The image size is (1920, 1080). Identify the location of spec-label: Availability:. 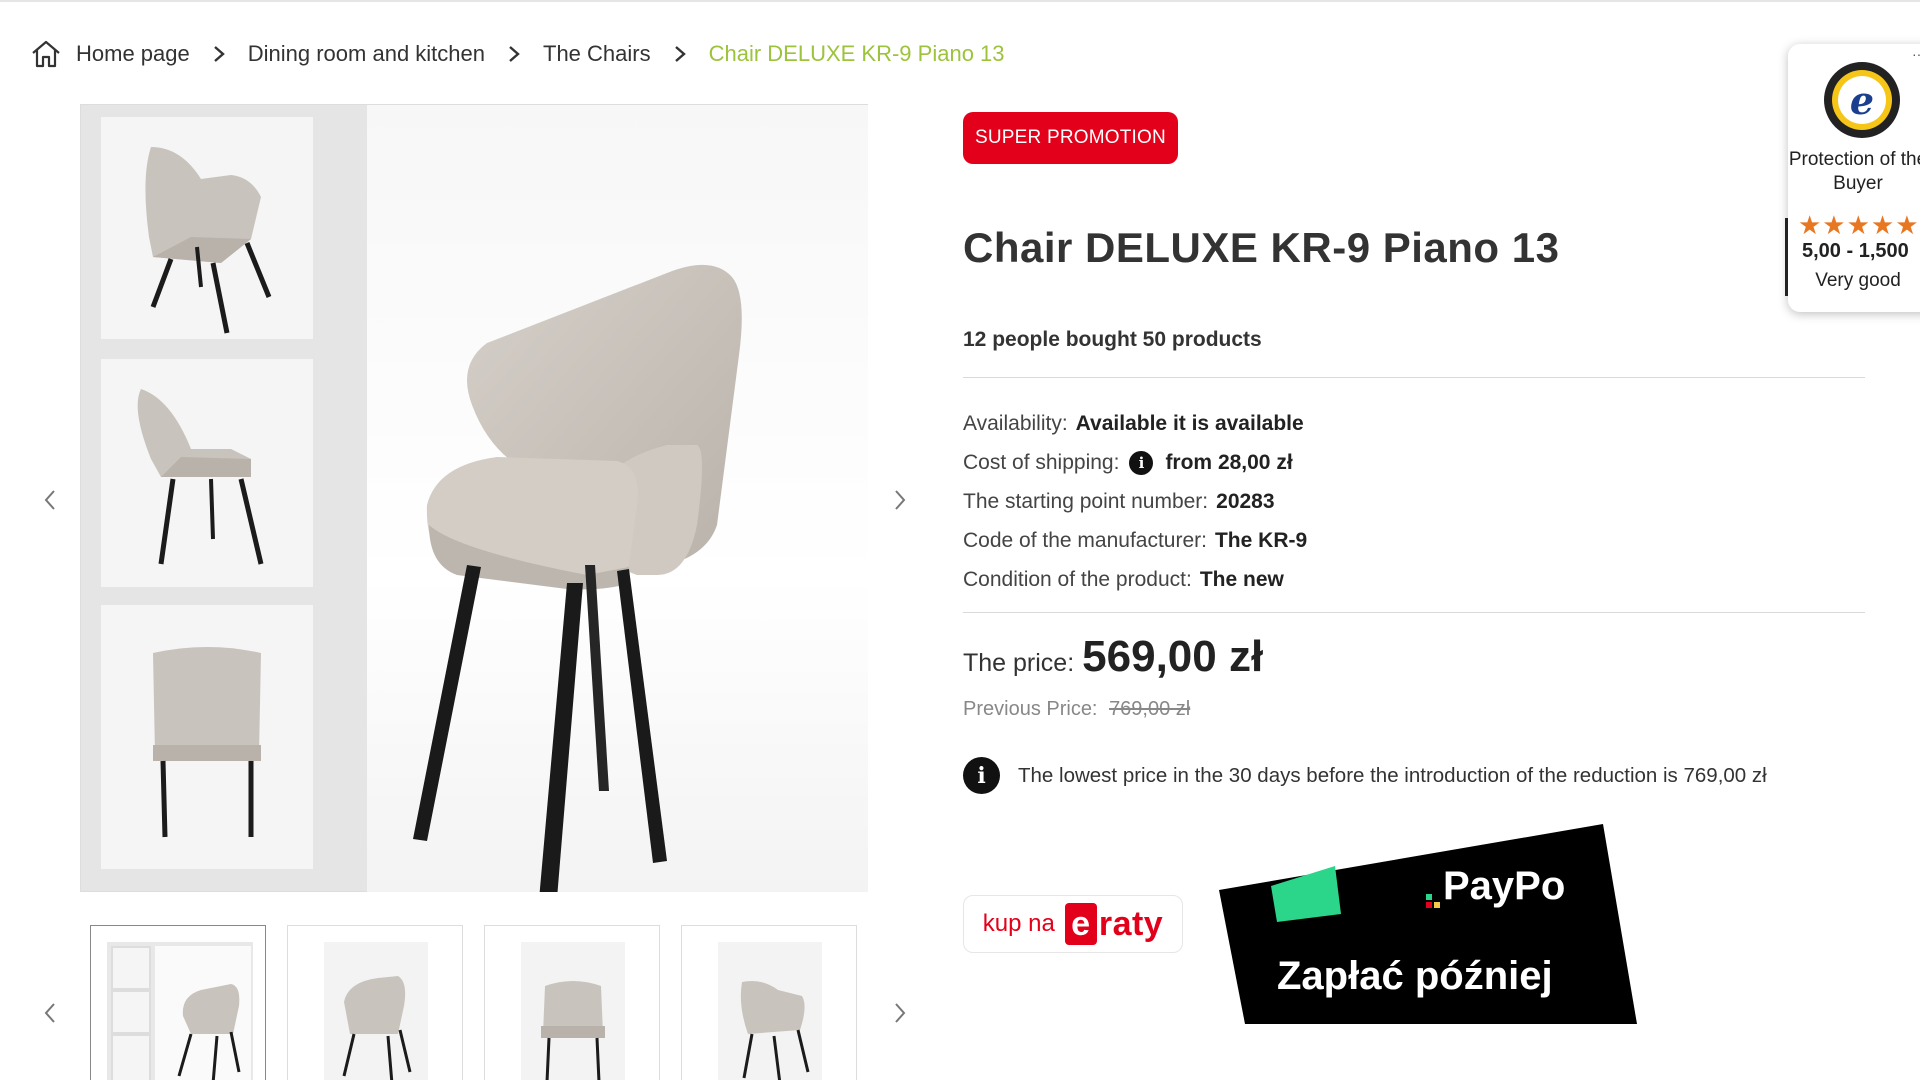
(1015, 423).